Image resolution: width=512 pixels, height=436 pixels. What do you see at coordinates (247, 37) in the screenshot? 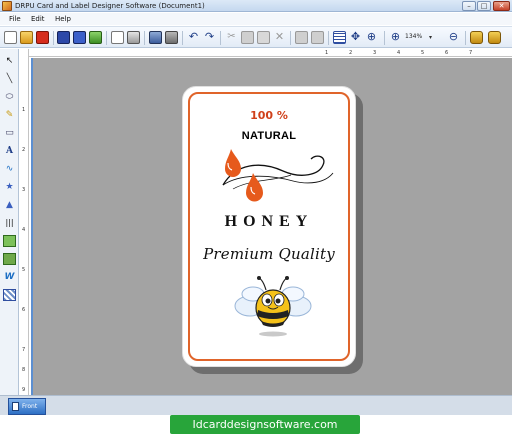
I see `copy-icon` at bounding box center [247, 37].